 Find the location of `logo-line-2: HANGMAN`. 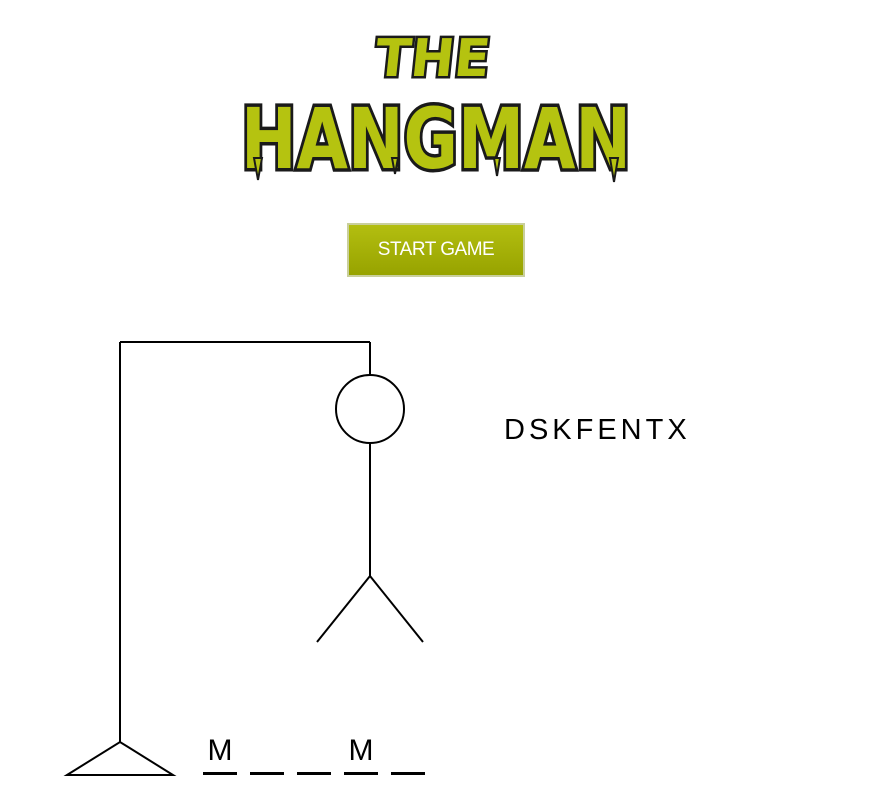

logo-line-2: HANGMAN is located at coordinates (436, 139).